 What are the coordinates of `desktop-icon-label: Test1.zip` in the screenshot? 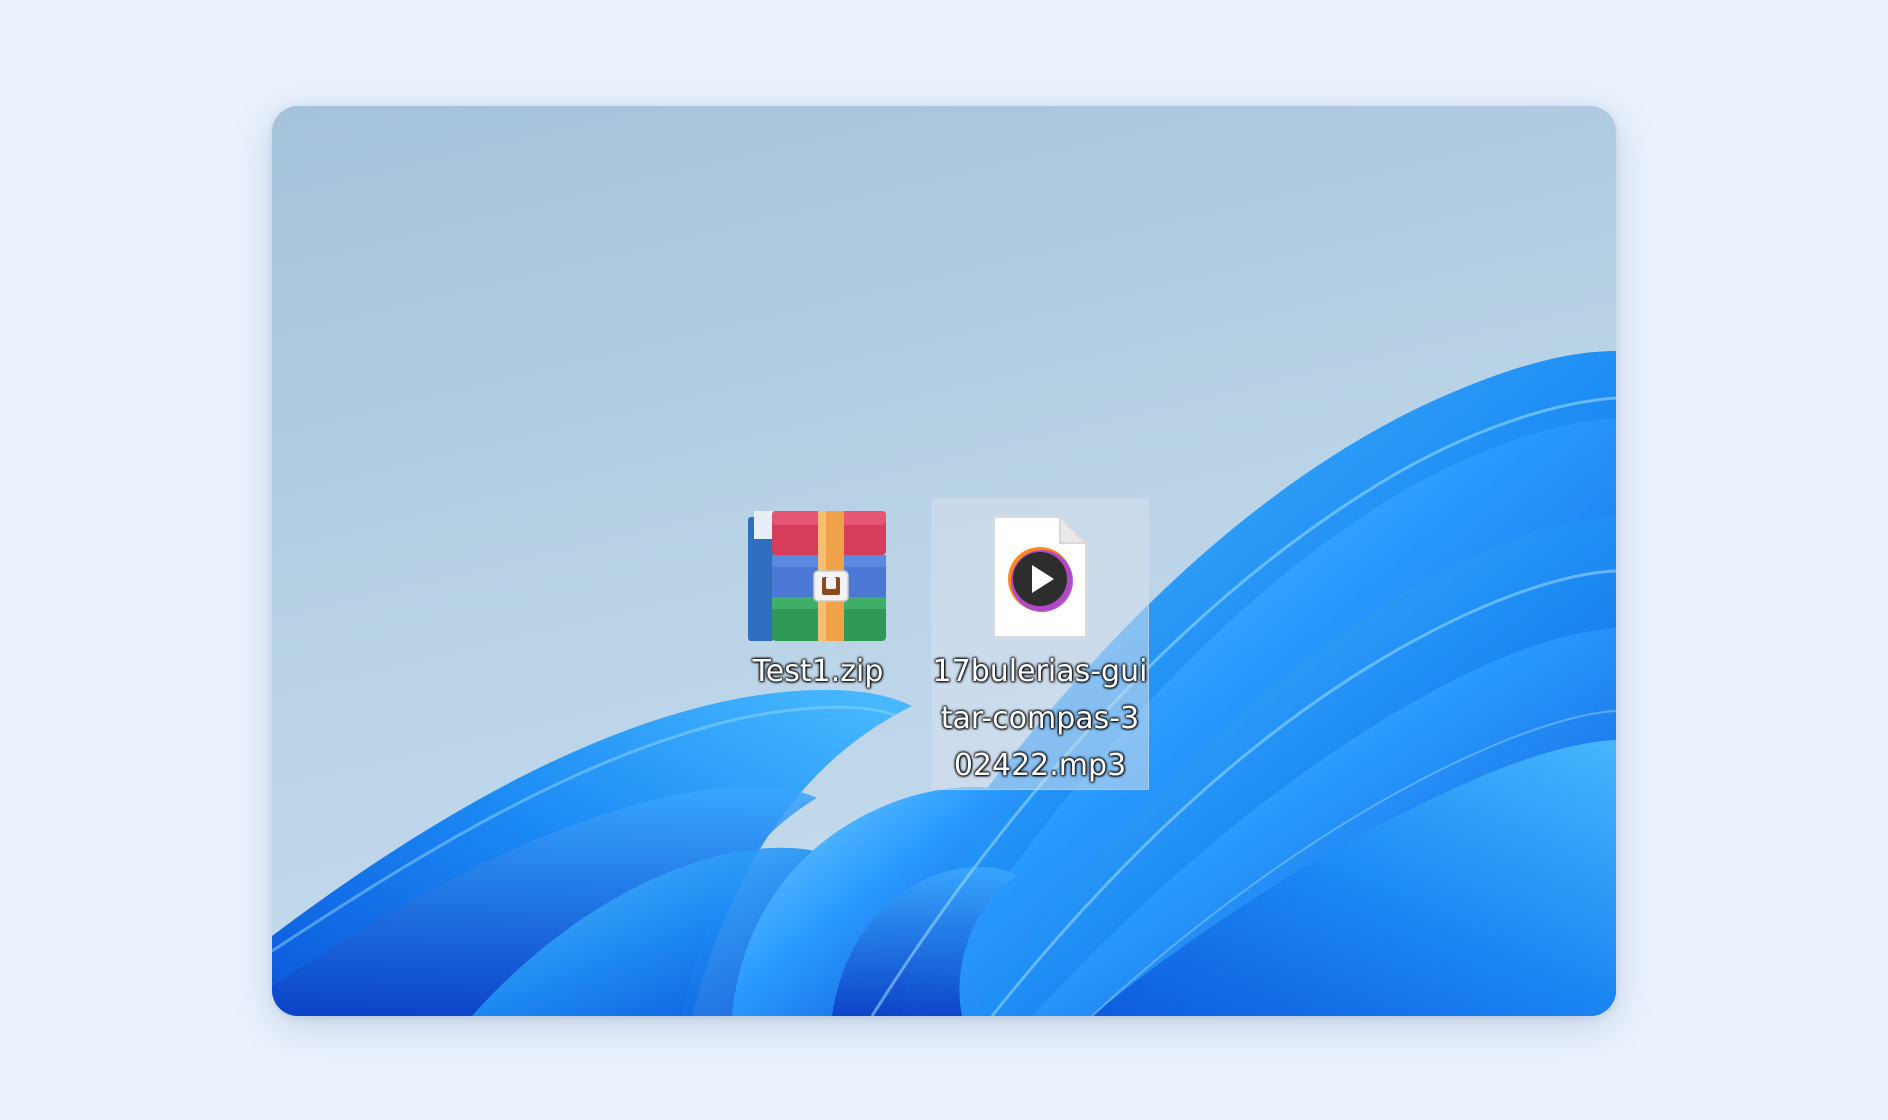 It's located at (818, 671).